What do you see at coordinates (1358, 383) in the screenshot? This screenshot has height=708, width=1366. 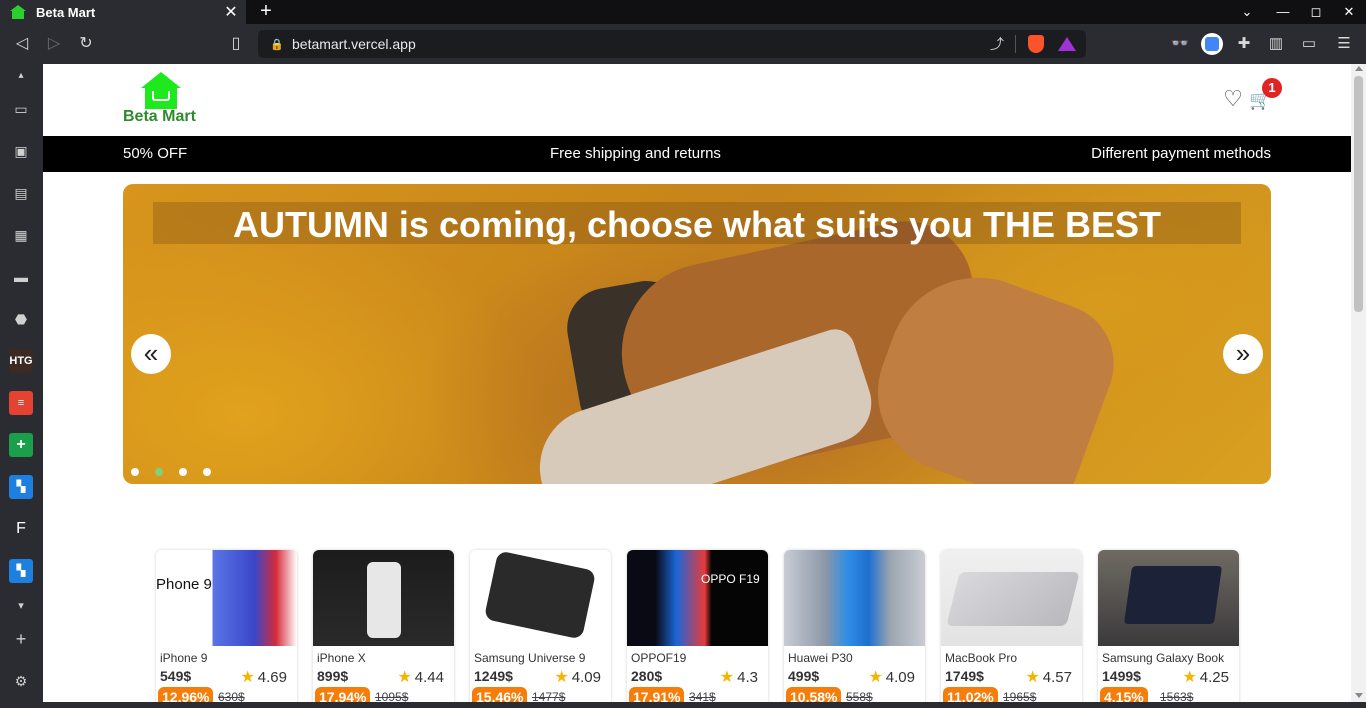 I see `page-scrollbar` at bounding box center [1358, 383].